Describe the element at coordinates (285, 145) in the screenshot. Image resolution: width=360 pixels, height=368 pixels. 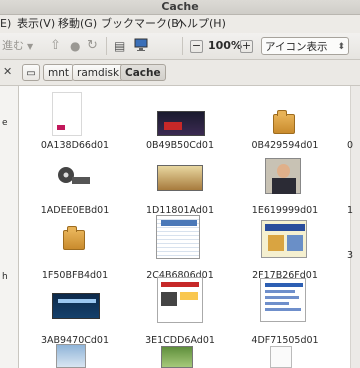
I see `file-name: 0B429594d01` at that location.